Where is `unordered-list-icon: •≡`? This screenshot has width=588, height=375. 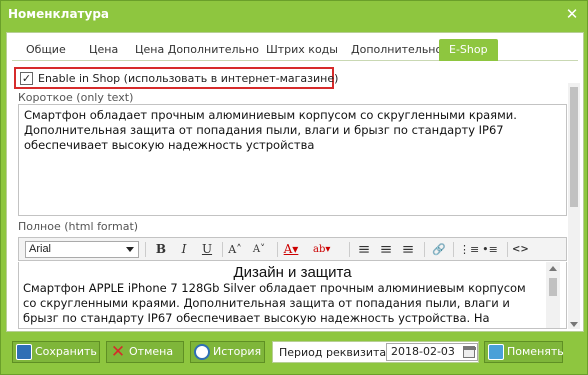
unordered-list-icon: •≡ is located at coordinates (490, 249).